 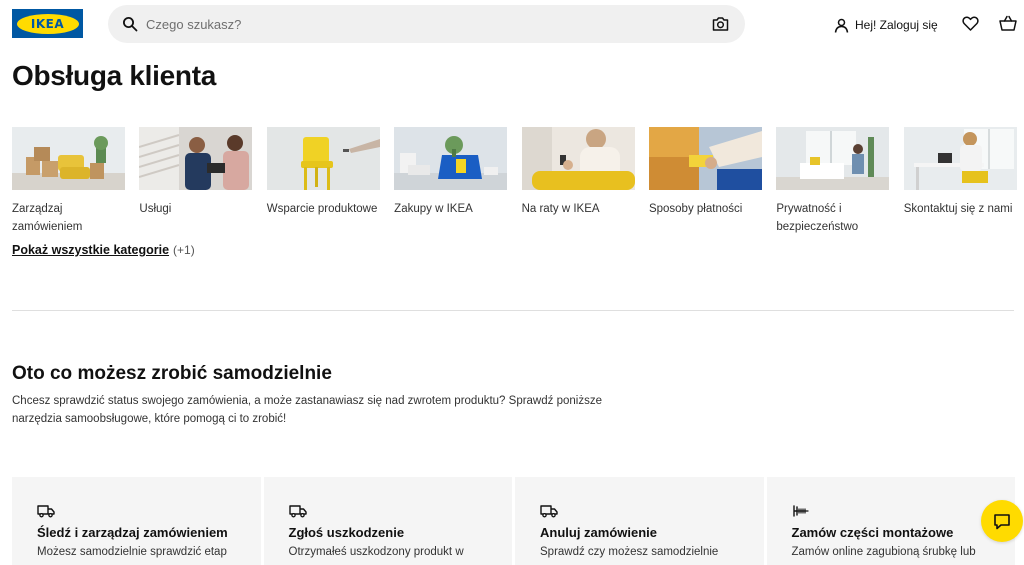 I want to click on show-all-count: (+1), so click(x=184, y=250).